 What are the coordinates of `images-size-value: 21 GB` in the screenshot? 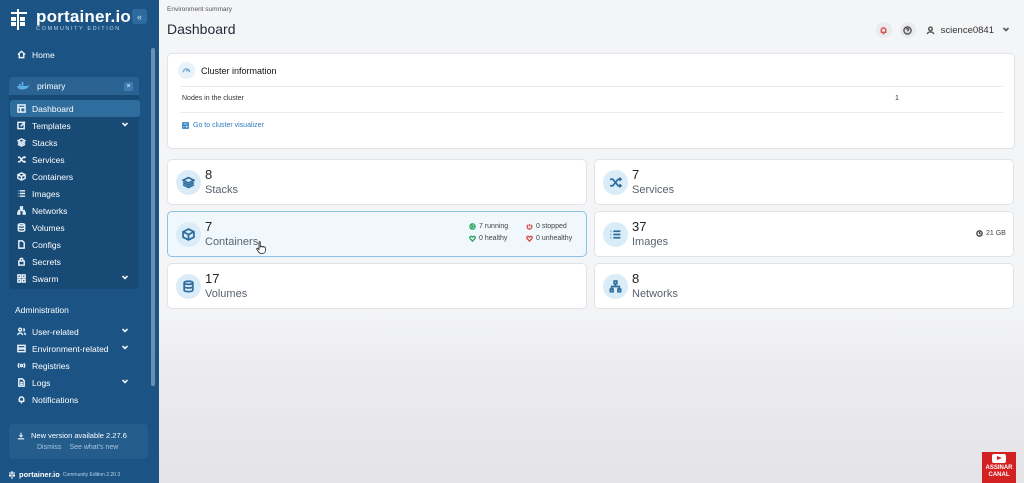 It's located at (996, 233).